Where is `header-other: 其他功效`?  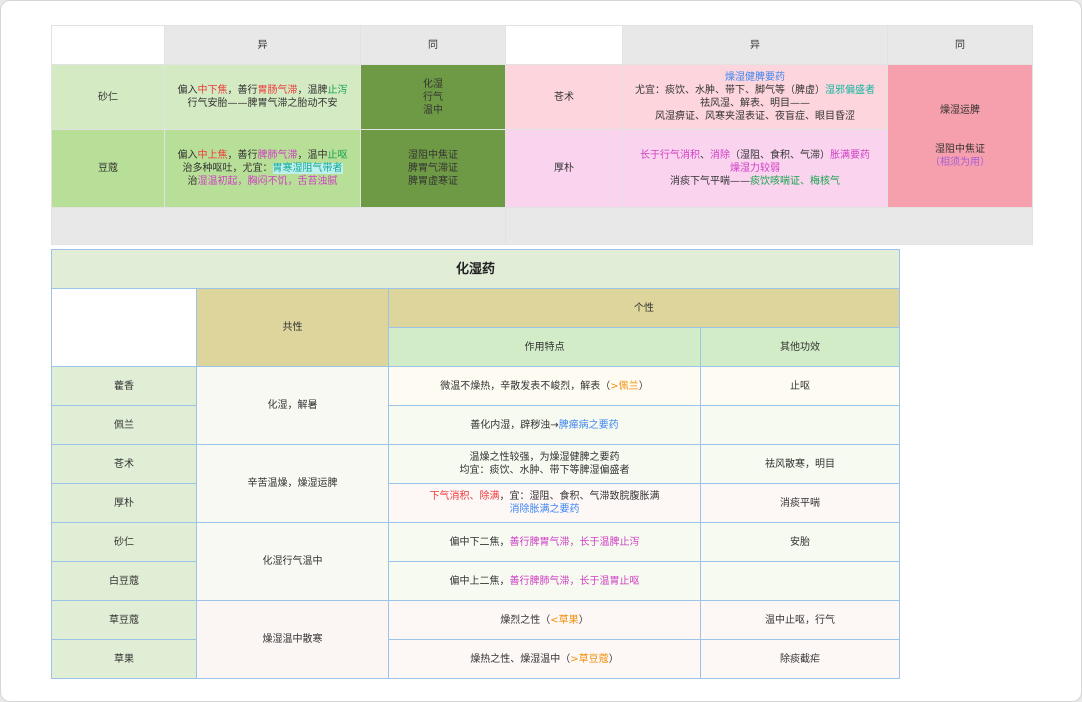 header-other: 其他功效 is located at coordinates (800, 347).